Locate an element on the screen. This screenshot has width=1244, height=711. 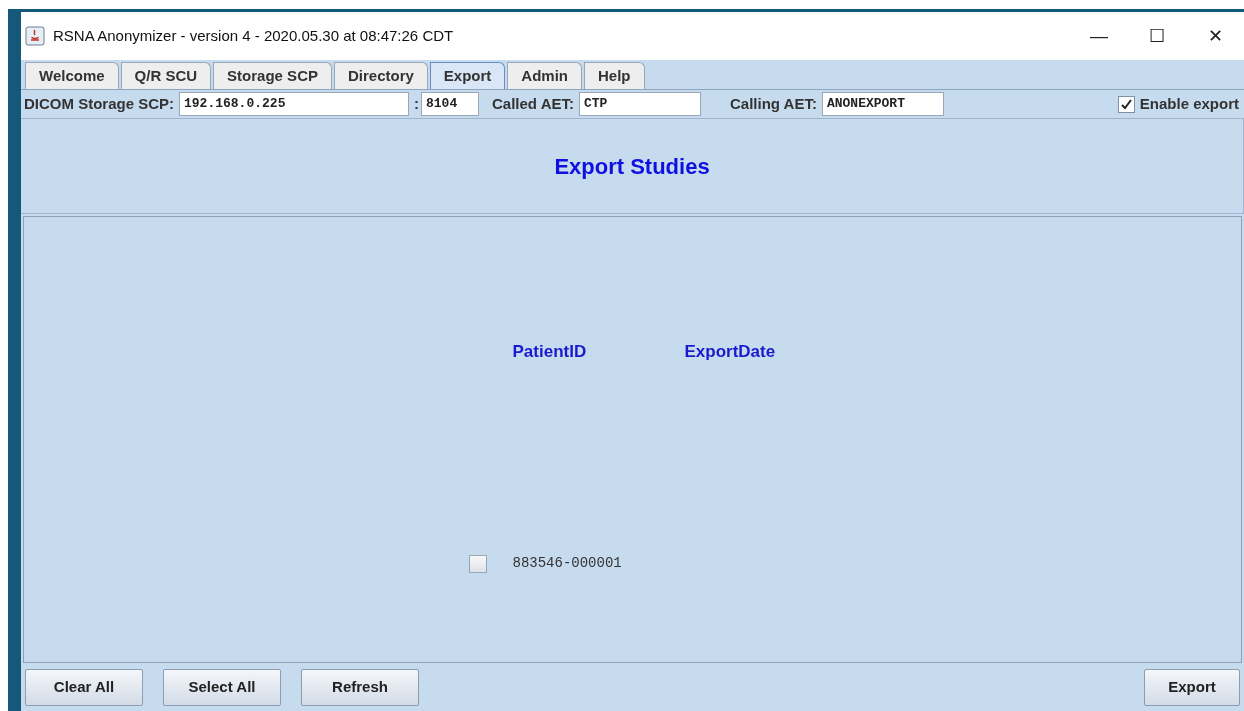
window-title: RSNA Anonymizer - version 4 - 2020.05.30 at 08:47:26 CDT is located at coordinates (253, 35).